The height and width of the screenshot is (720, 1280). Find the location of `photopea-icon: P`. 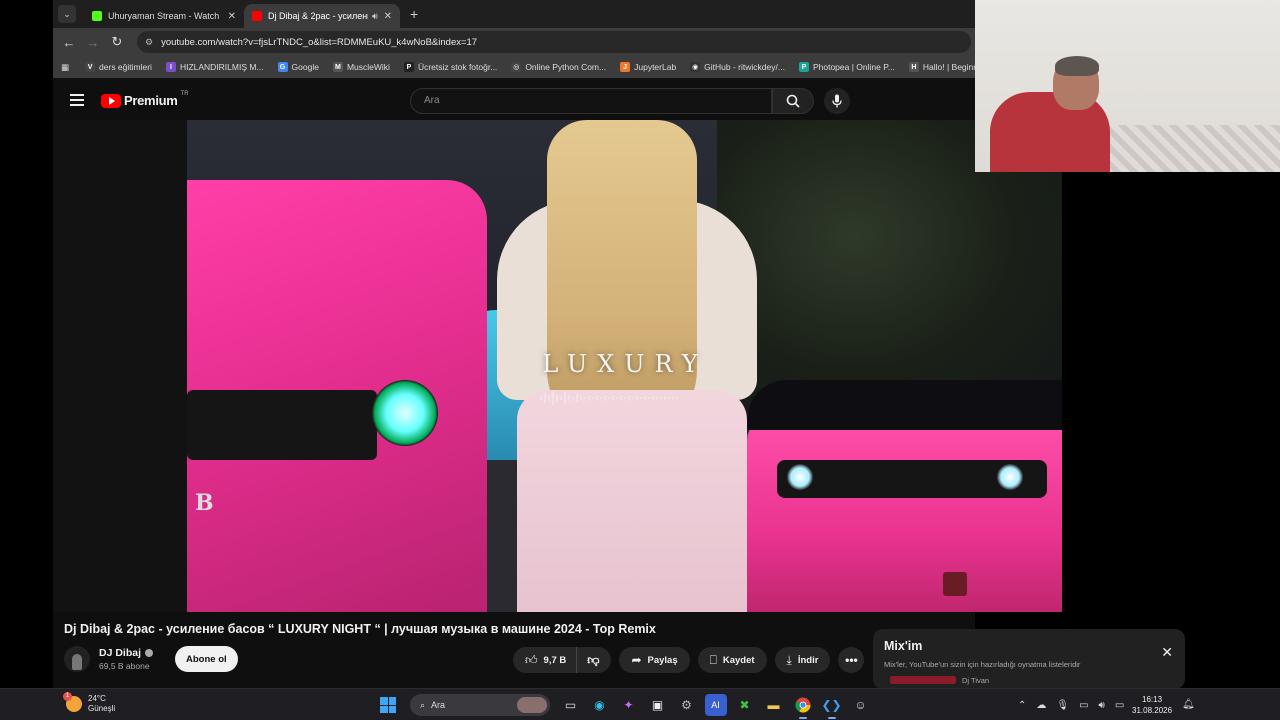

photopea-icon: P is located at coordinates (803, 67).